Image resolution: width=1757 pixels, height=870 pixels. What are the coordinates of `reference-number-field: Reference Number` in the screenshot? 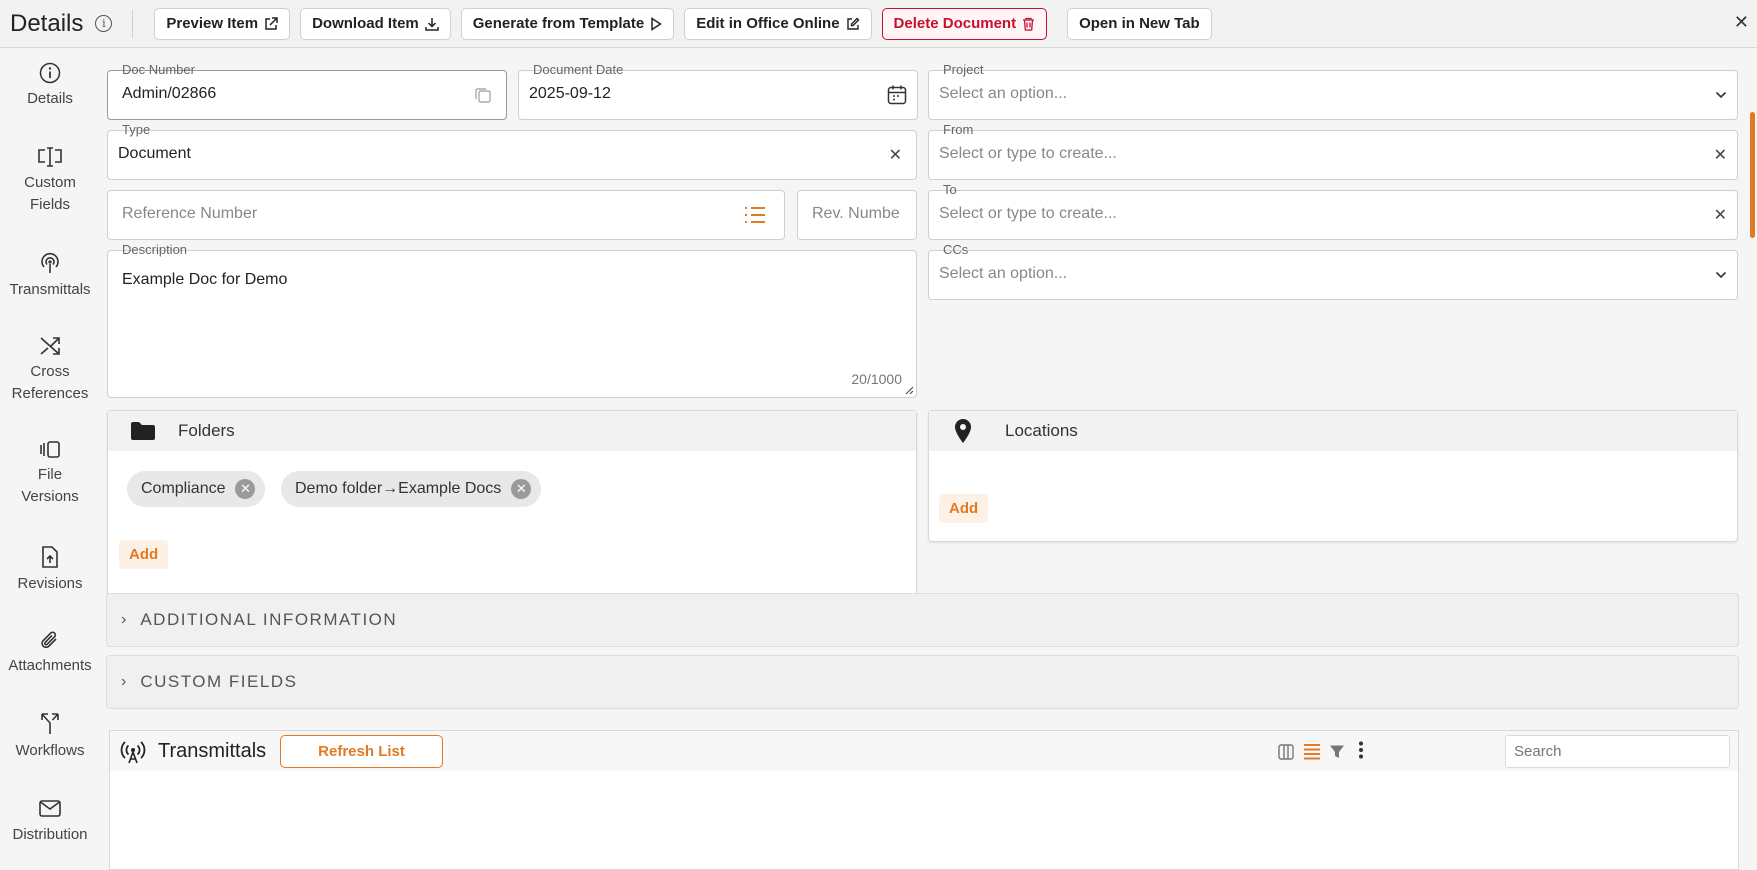 It's located at (446, 215).